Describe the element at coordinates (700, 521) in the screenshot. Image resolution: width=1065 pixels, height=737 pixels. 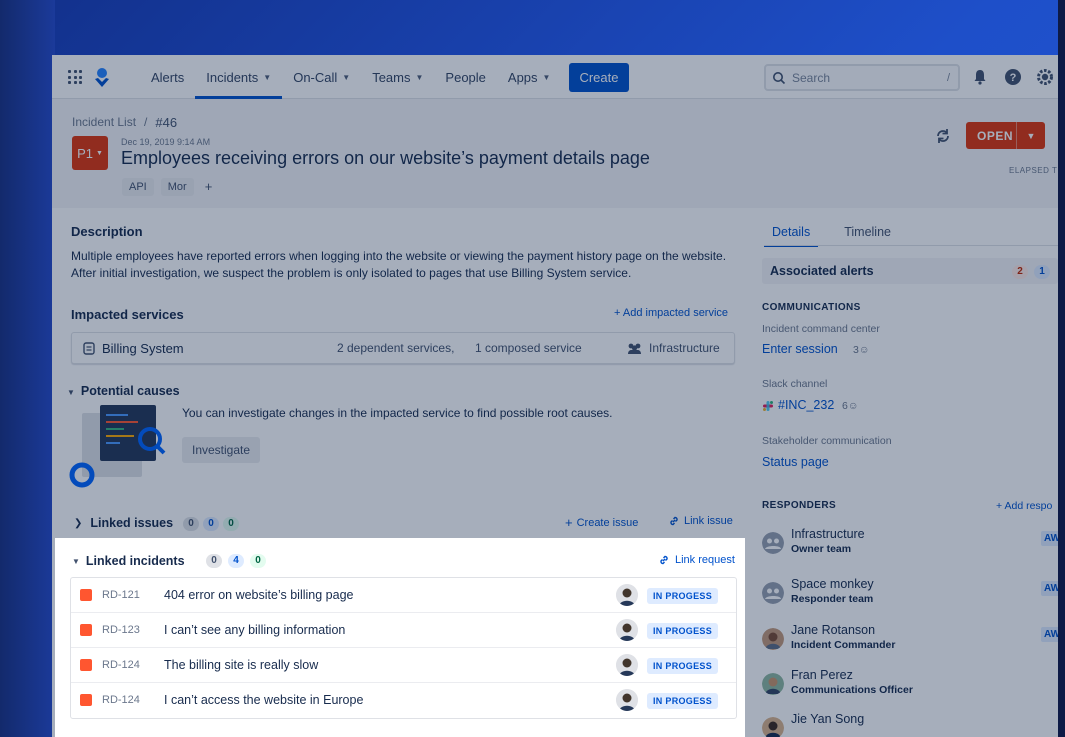
I see `link-issue-link: Link issue` at that location.